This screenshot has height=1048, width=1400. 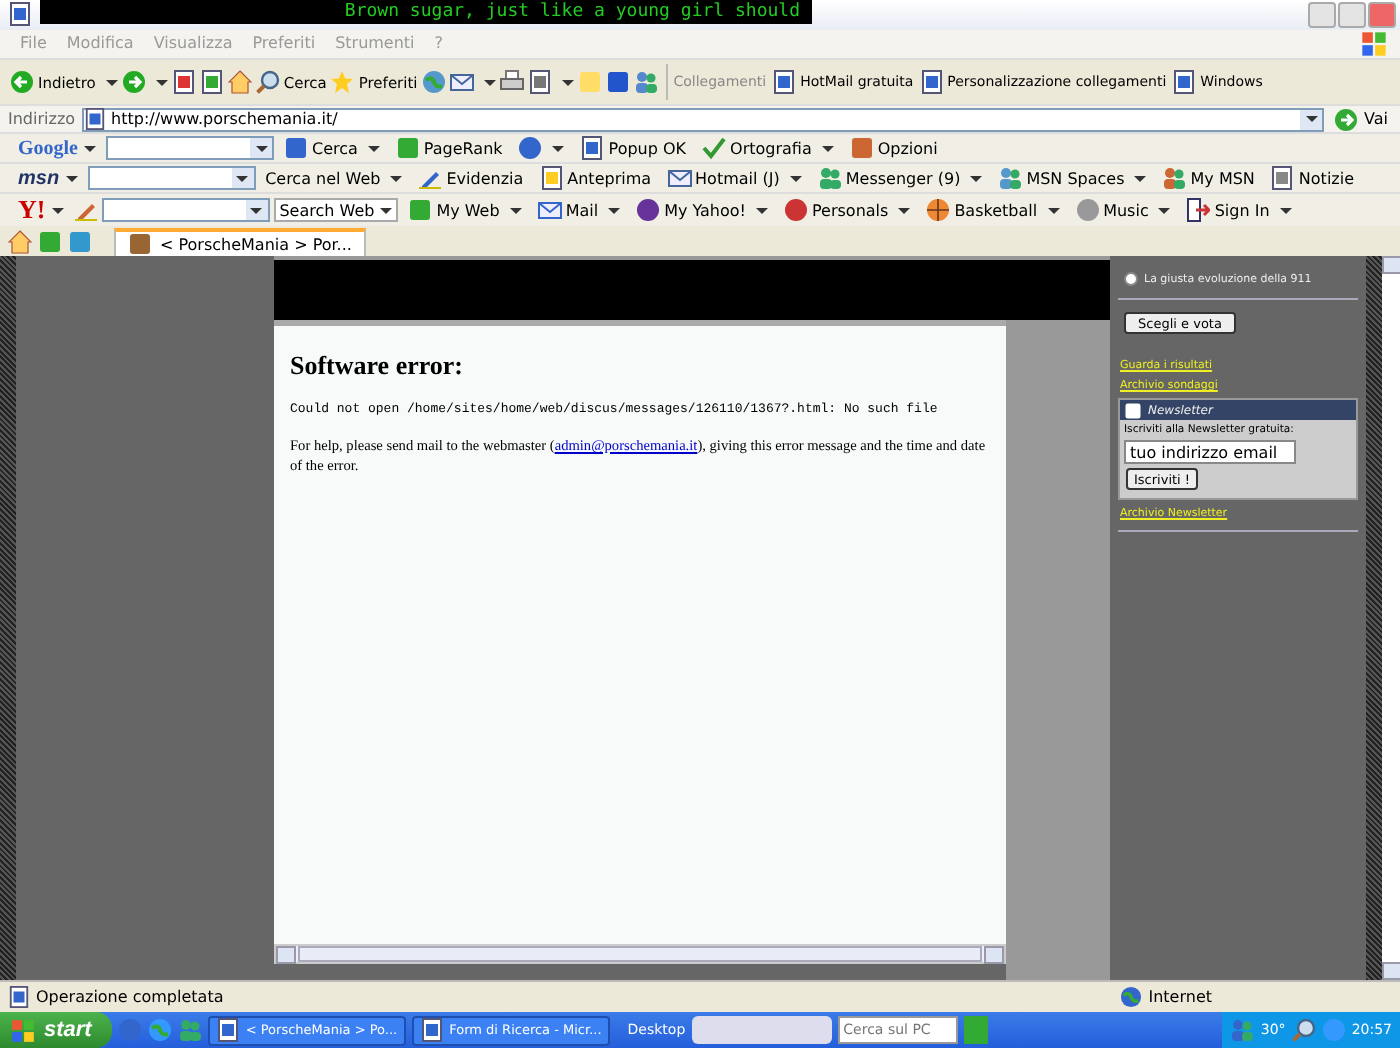 I want to click on address-label: Indirizzo, so click(x=42, y=119).